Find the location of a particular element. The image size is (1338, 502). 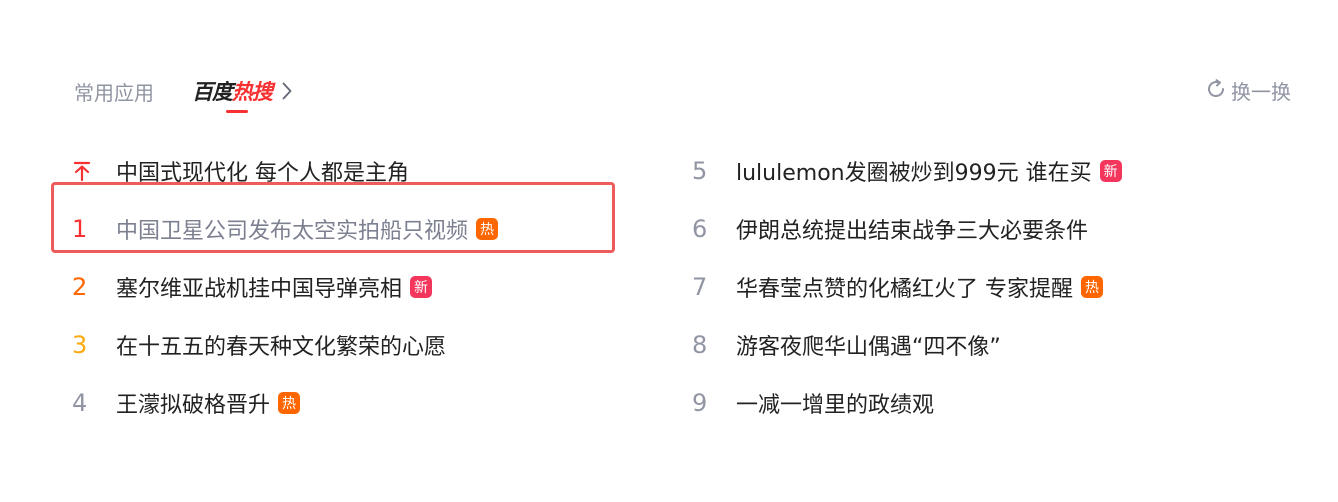

hot-item-rank: 3 is located at coordinates (80, 345).